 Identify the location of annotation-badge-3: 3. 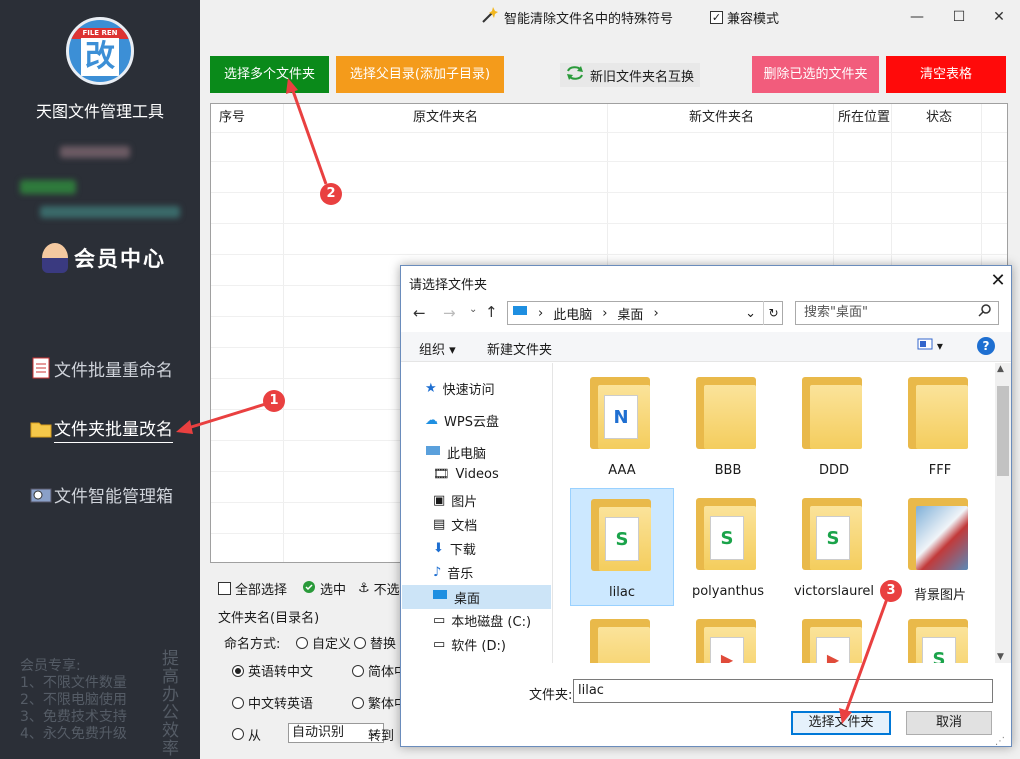
(891, 591).